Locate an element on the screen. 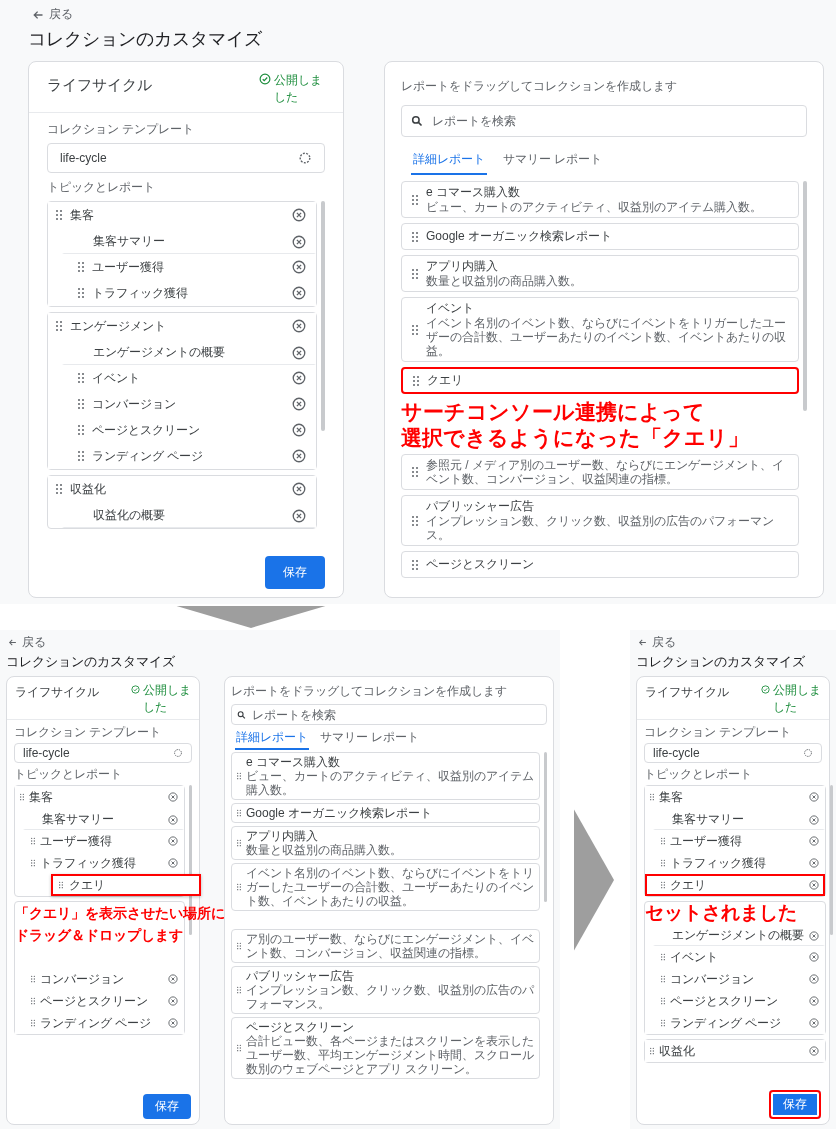 The height and width of the screenshot is (1129, 836). report-title: パブリッシャー広告 is located at coordinates (480, 506).